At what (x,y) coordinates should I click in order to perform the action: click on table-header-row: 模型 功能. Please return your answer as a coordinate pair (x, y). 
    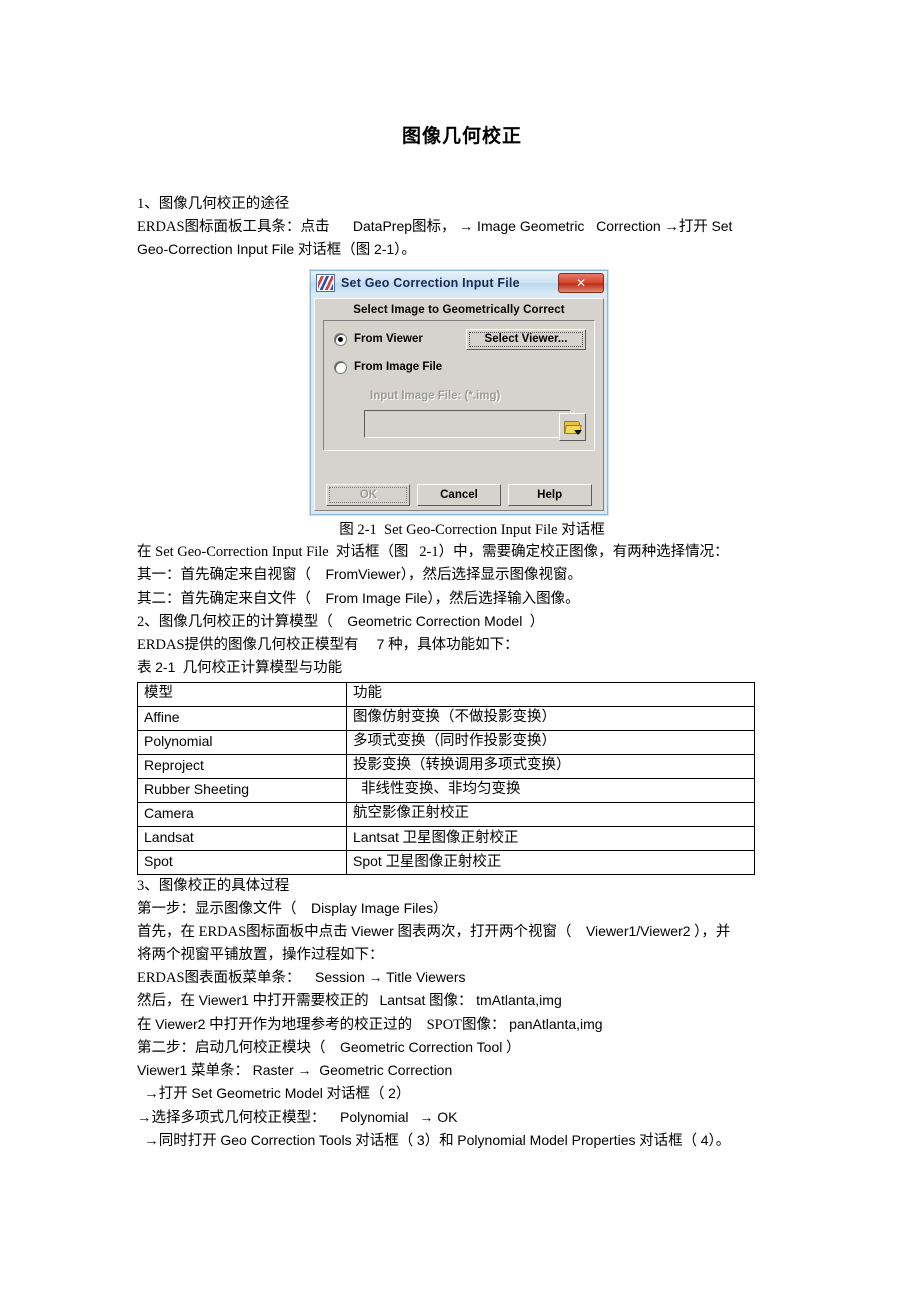
    Looking at the image, I should click on (446, 694).